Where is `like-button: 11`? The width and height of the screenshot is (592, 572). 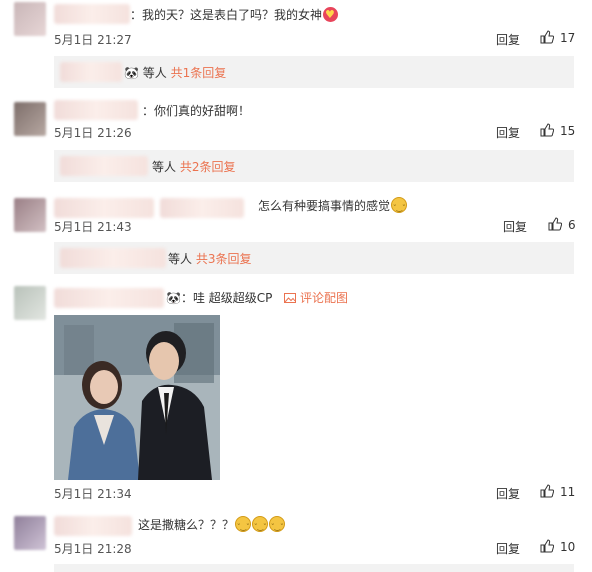 like-button: 11 is located at coordinates (557, 491).